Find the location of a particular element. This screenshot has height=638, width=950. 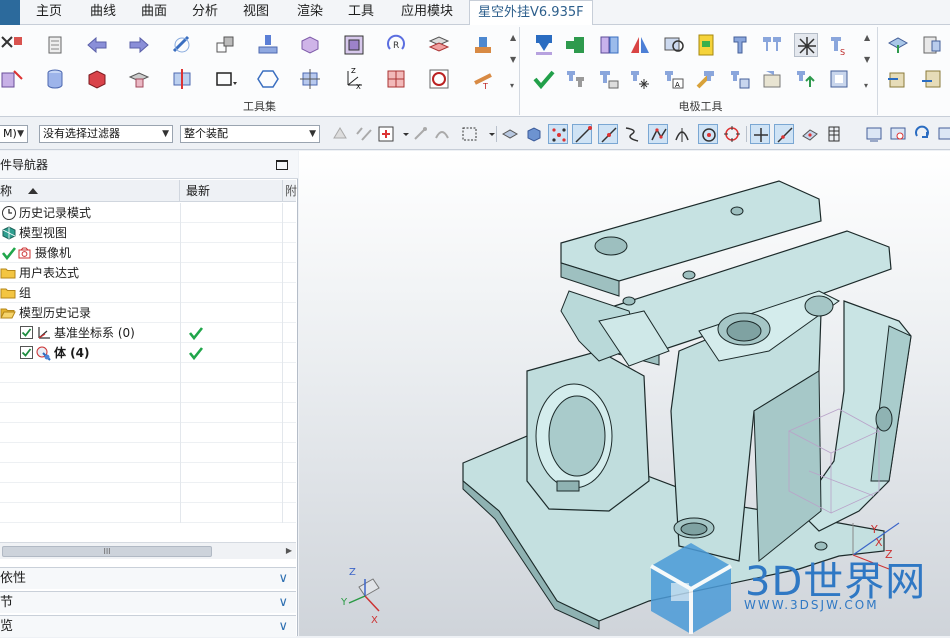

tree-row-cameras: 摄像机 is located at coordinates (148, 253).